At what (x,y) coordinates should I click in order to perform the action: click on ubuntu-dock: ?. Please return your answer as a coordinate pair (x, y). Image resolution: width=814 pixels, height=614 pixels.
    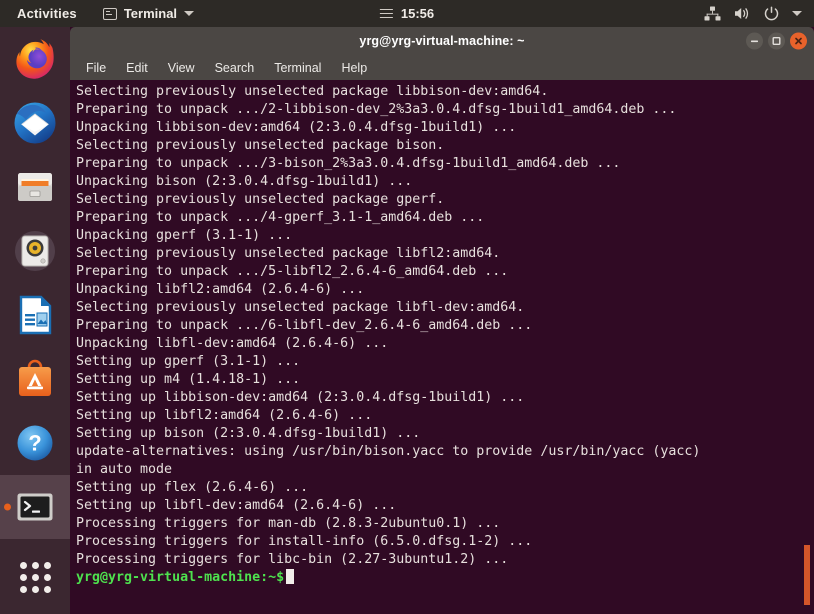
    Looking at the image, I should click on (35, 320).